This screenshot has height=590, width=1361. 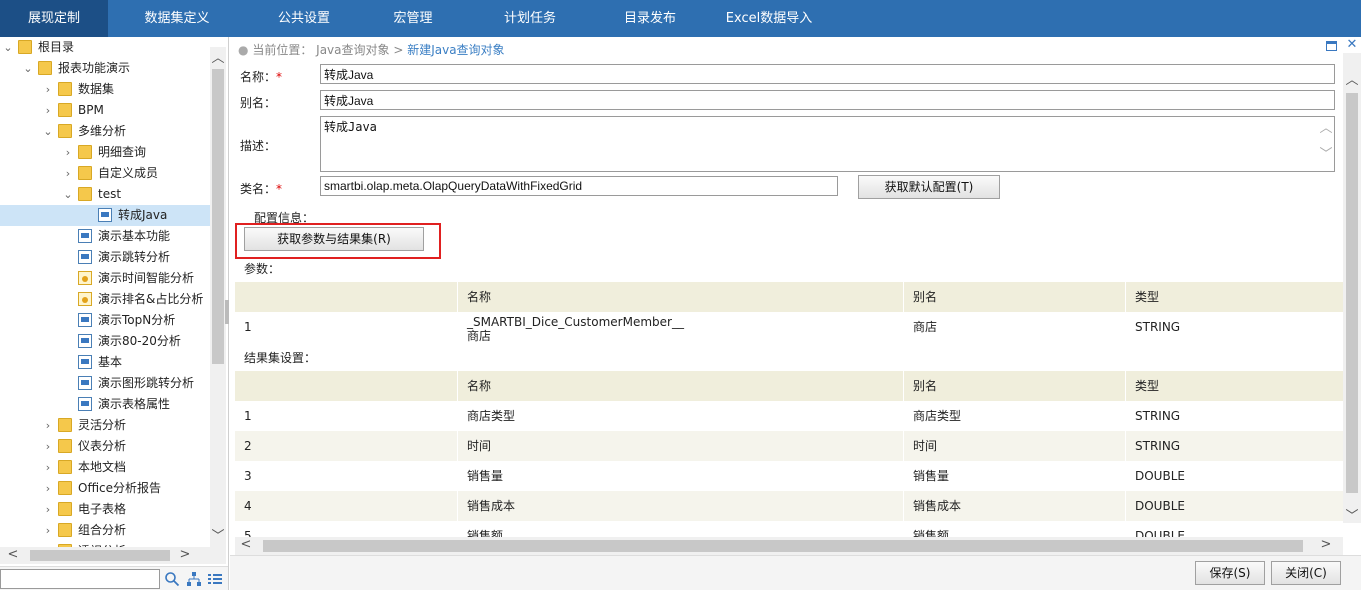 I want to click on tree-item-label: 演示80-20分析, so click(x=139, y=341).